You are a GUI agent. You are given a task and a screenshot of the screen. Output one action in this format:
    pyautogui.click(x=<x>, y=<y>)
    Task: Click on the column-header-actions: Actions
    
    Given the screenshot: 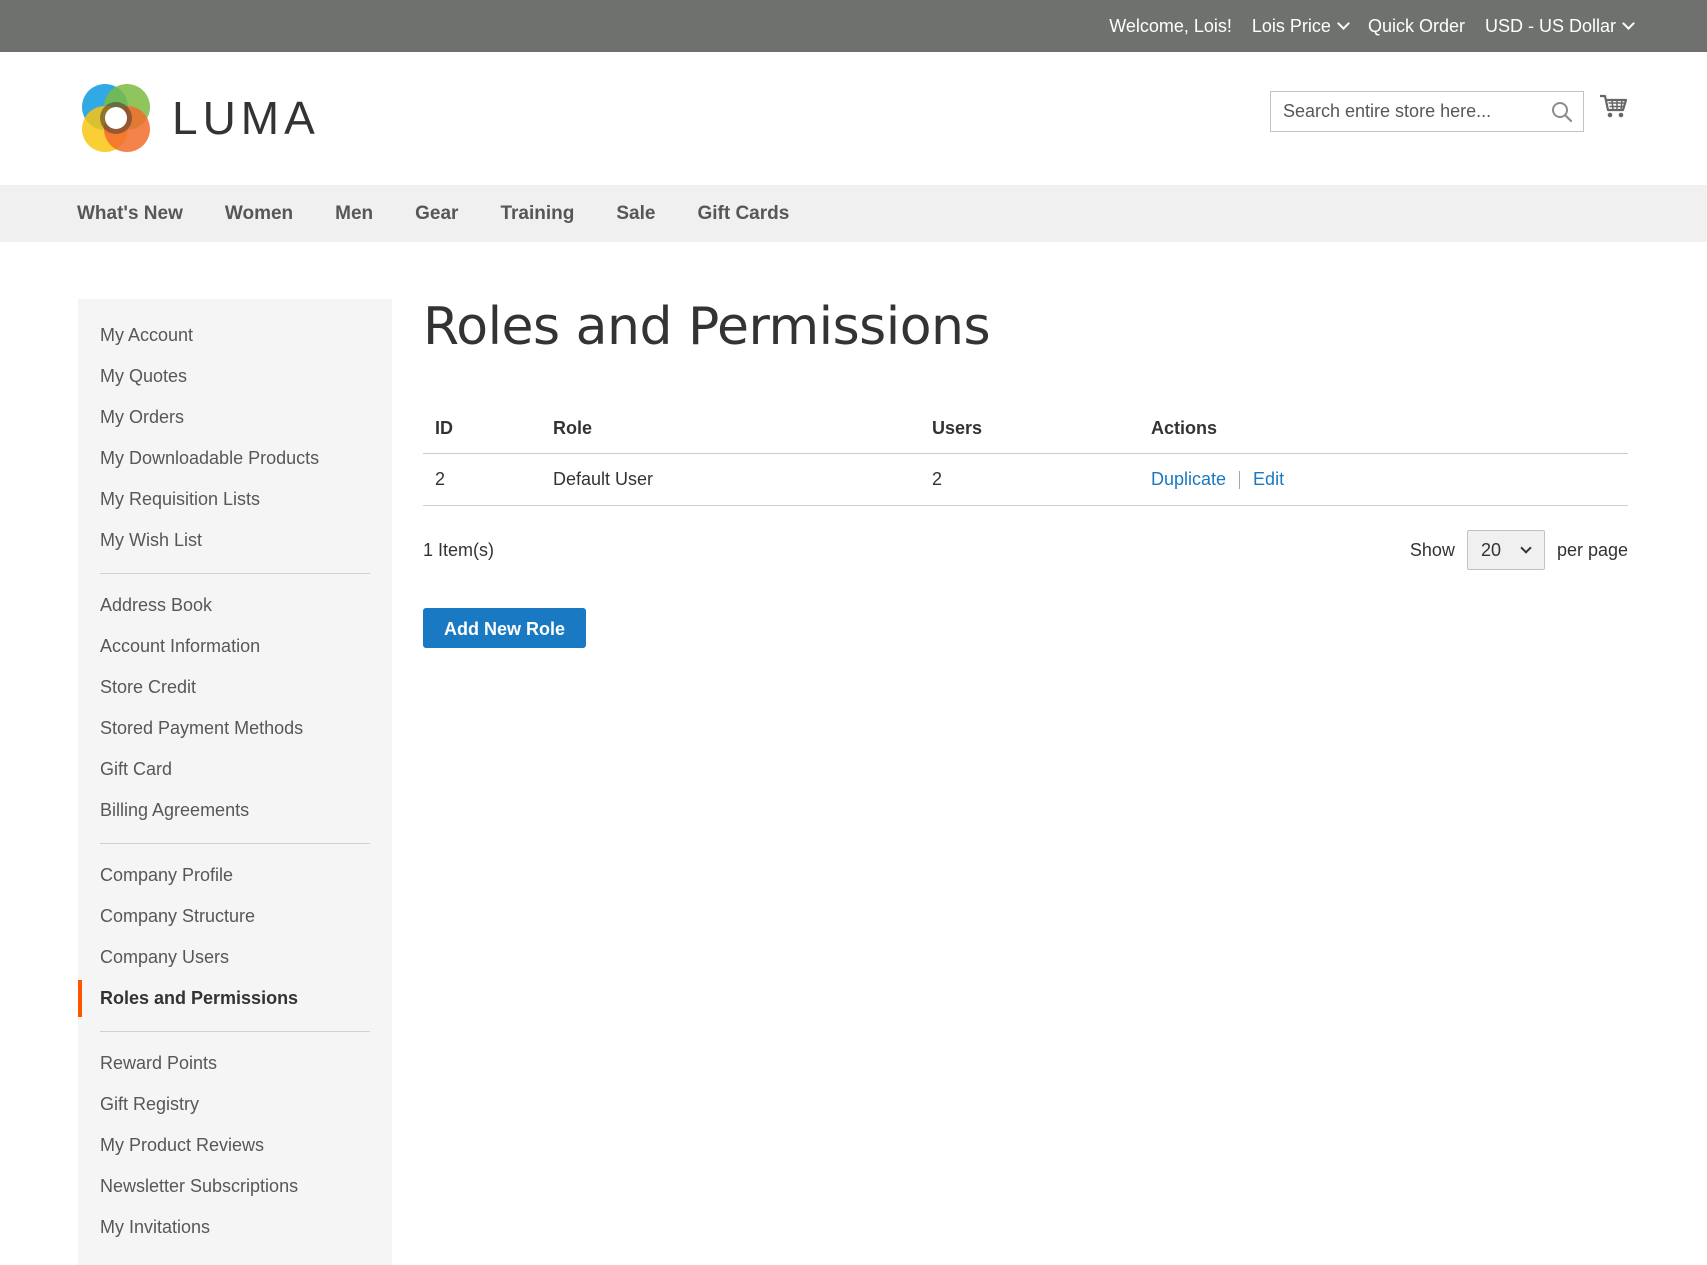 What is the action you would take?
    pyautogui.click(x=1184, y=428)
    